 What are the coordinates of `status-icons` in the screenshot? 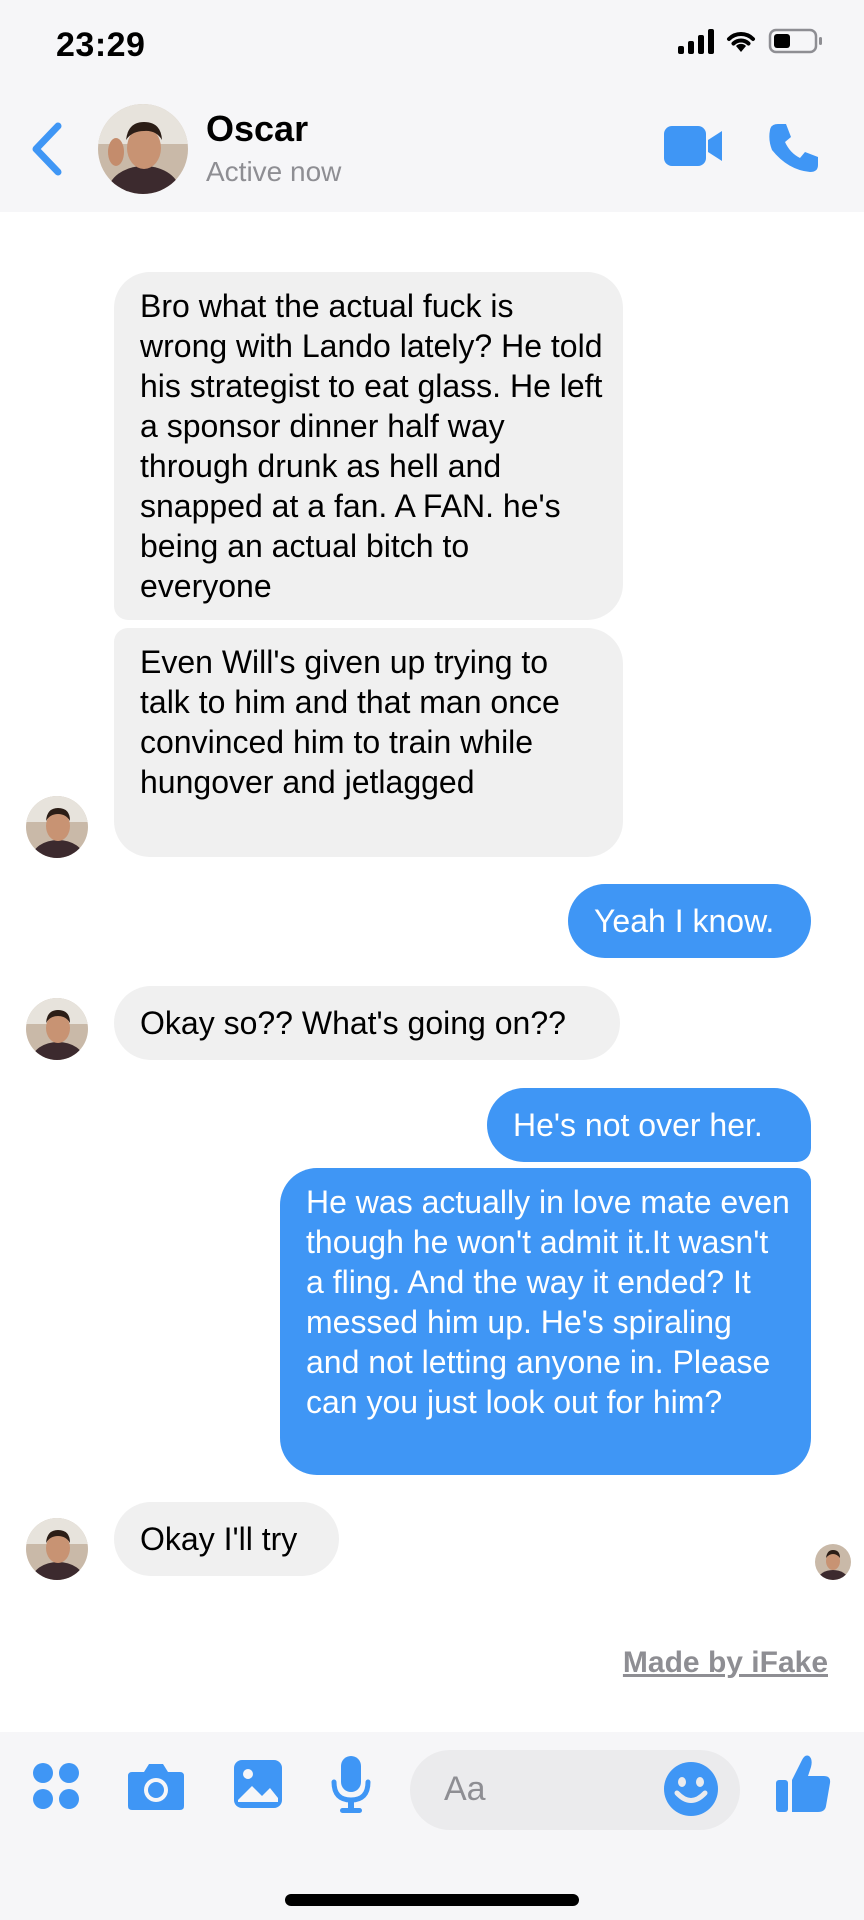 It's located at (751, 41).